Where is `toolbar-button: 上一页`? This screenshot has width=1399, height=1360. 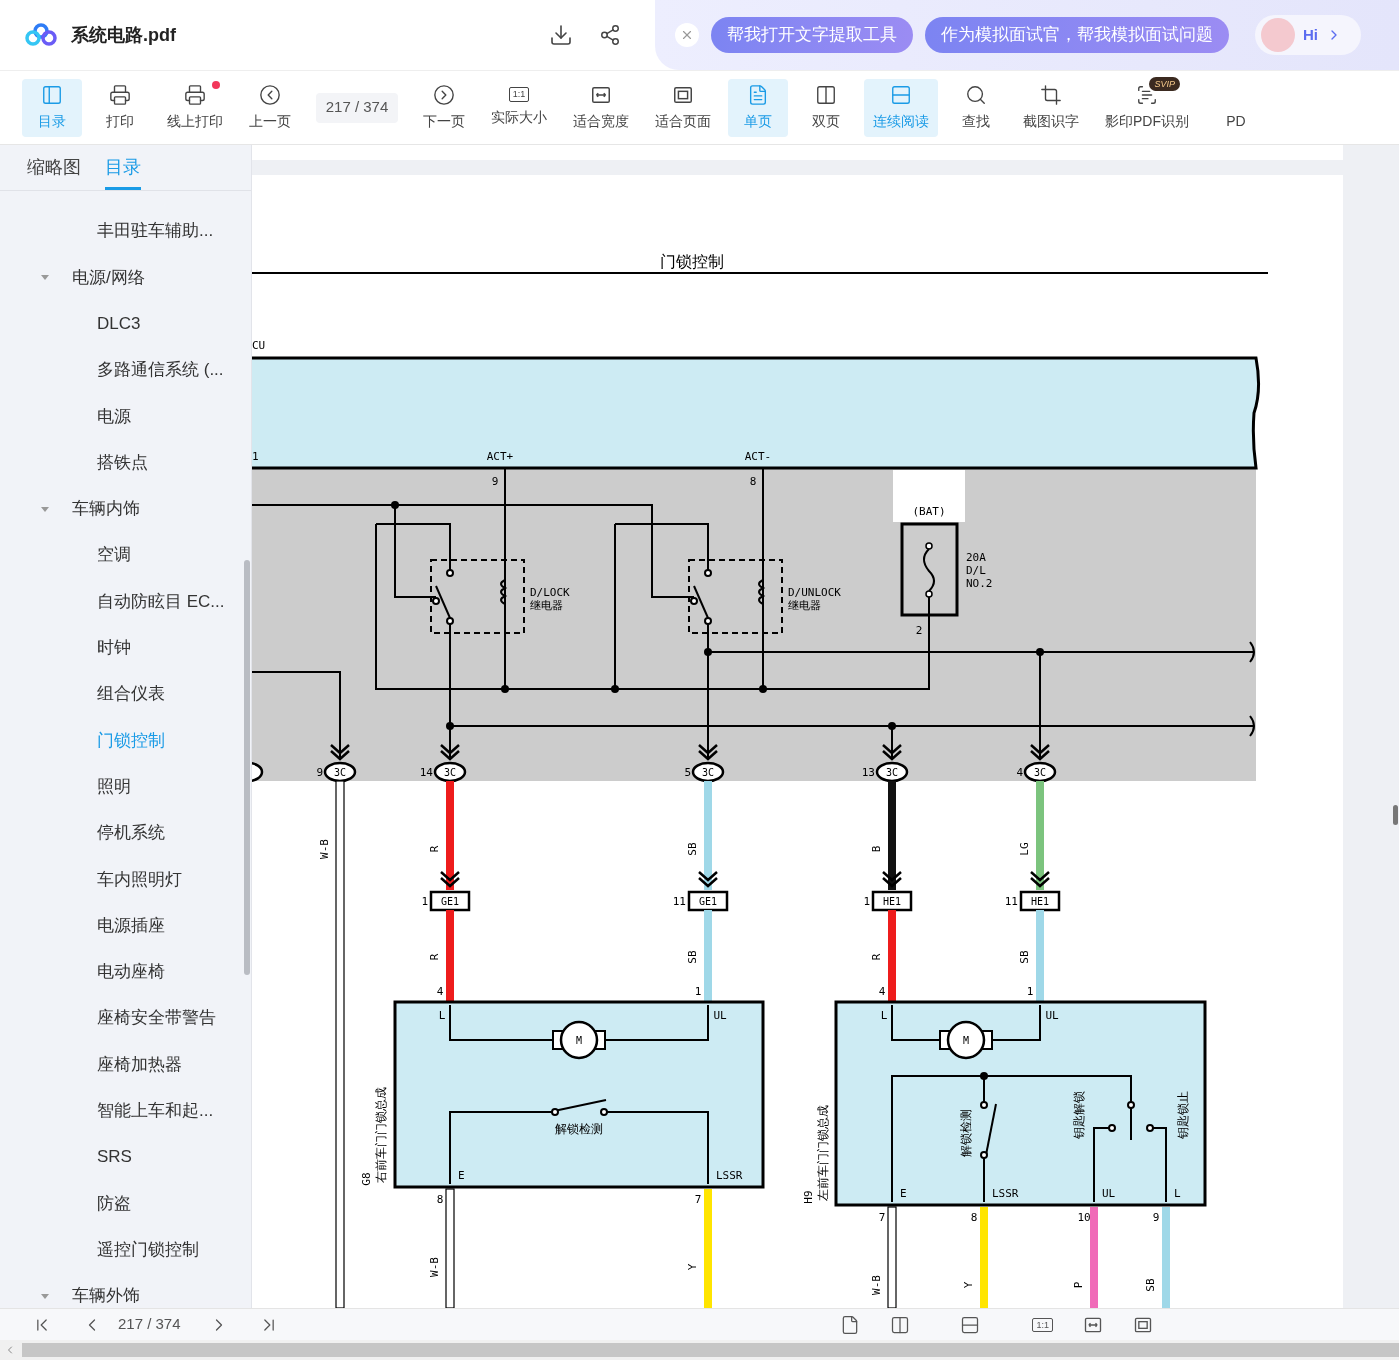
toolbar-button: 上一页 is located at coordinates (270, 107).